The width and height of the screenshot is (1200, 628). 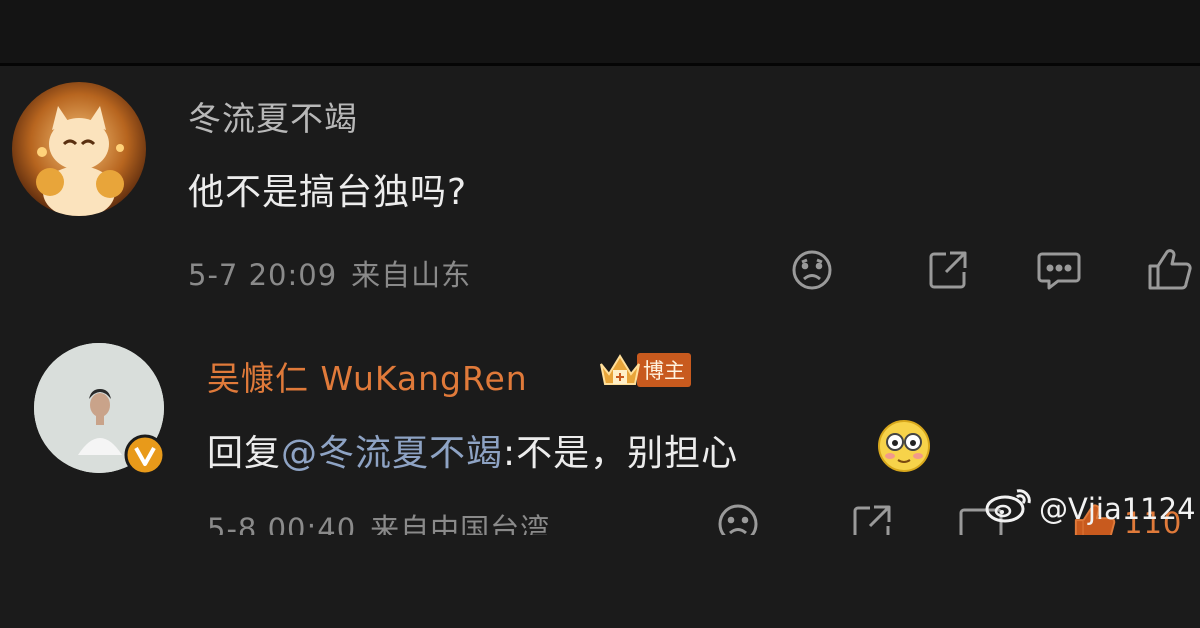 I want to click on thumbs-up-icon, so click(x=1170, y=269).